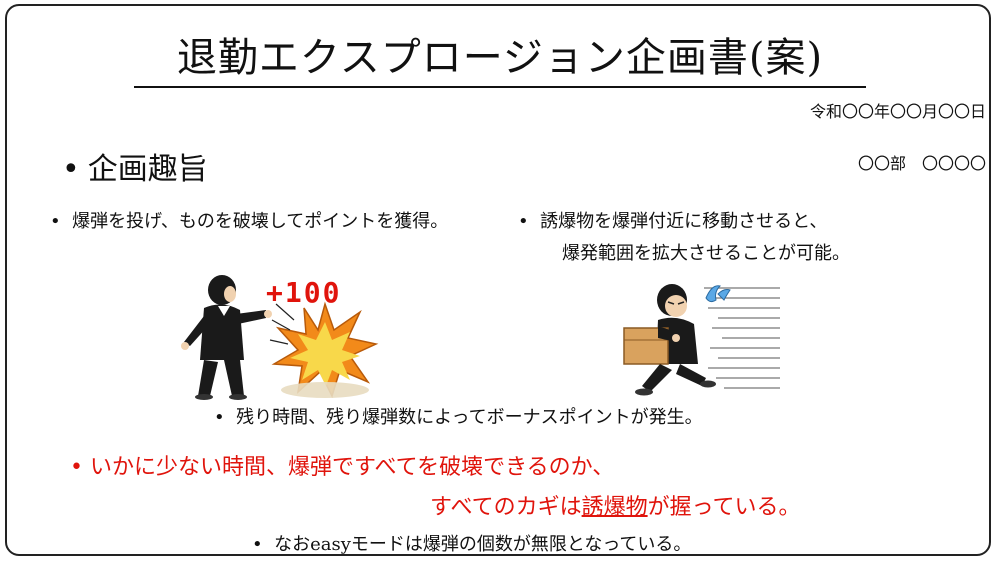 The width and height of the screenshot is (1000, 563). What do you see at coordinates (669, 340) in the screenshot?
I see `man-carrying-box-icon` at bounding box center [669, 340].